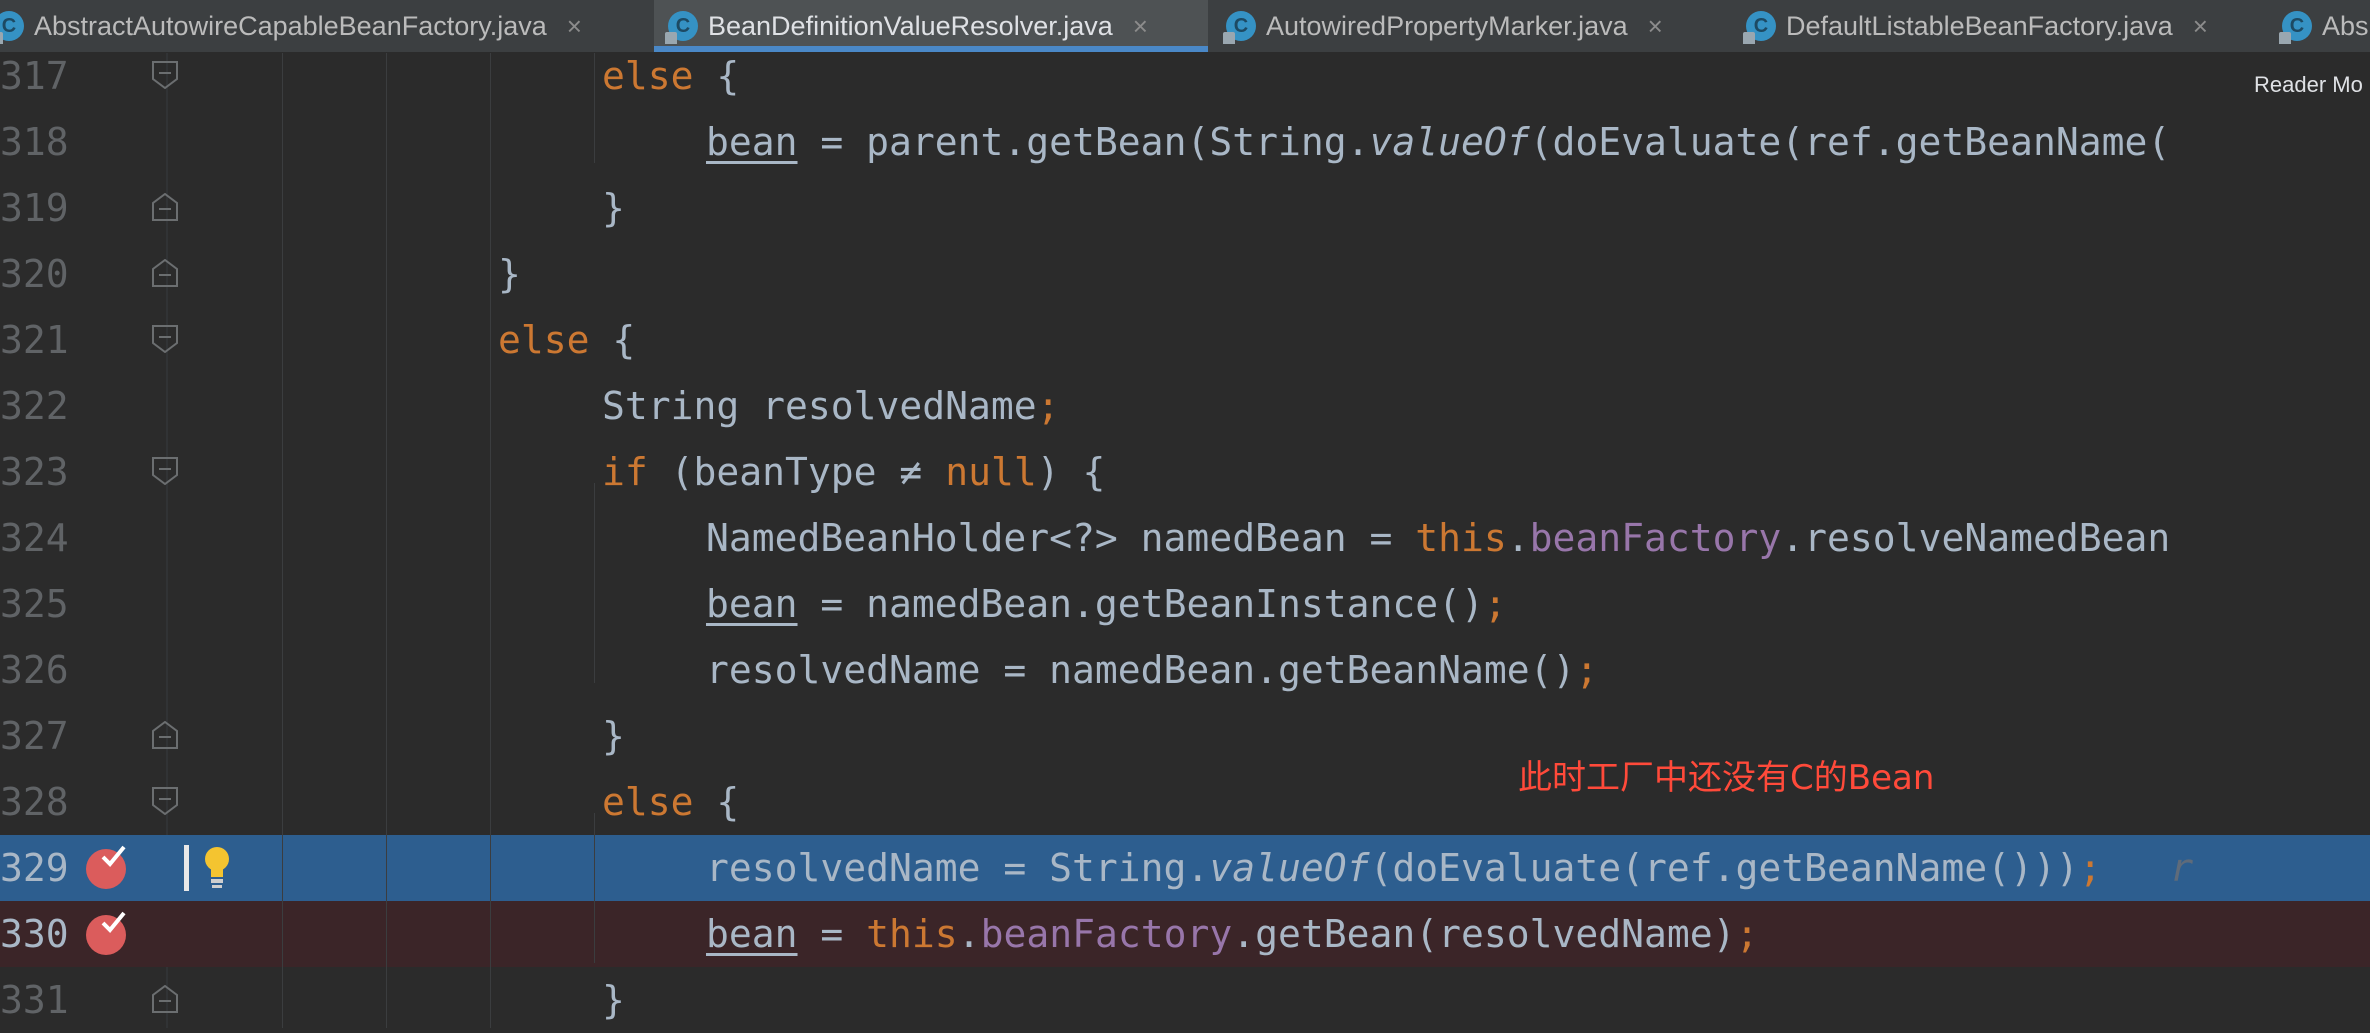 The height and width of the screenshot is (1033, 2370). What do you see at coordinates (34, 274) in the screenshot?
I see `line-number: 320` at bounding box center [34, 274].